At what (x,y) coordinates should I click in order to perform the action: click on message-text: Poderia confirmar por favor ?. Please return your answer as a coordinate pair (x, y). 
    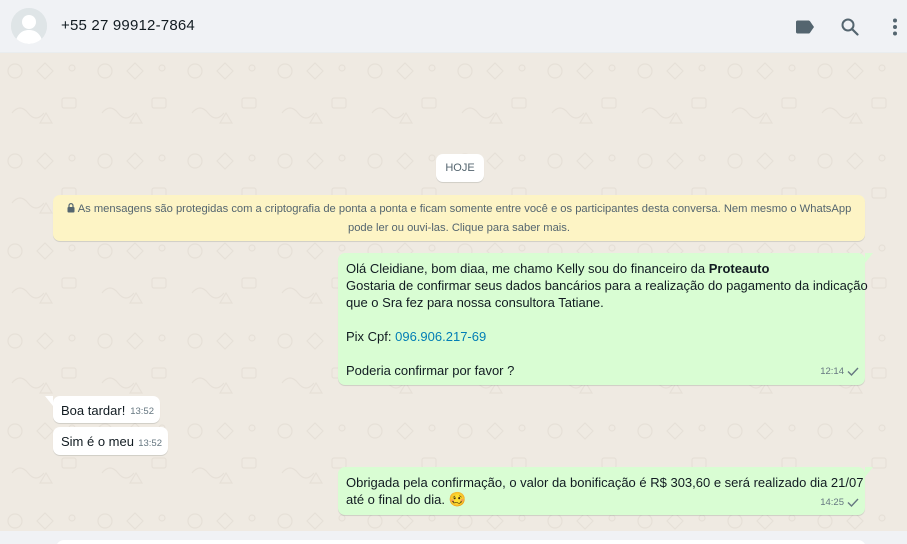
    Looking at the image, I should click on (430, 370).